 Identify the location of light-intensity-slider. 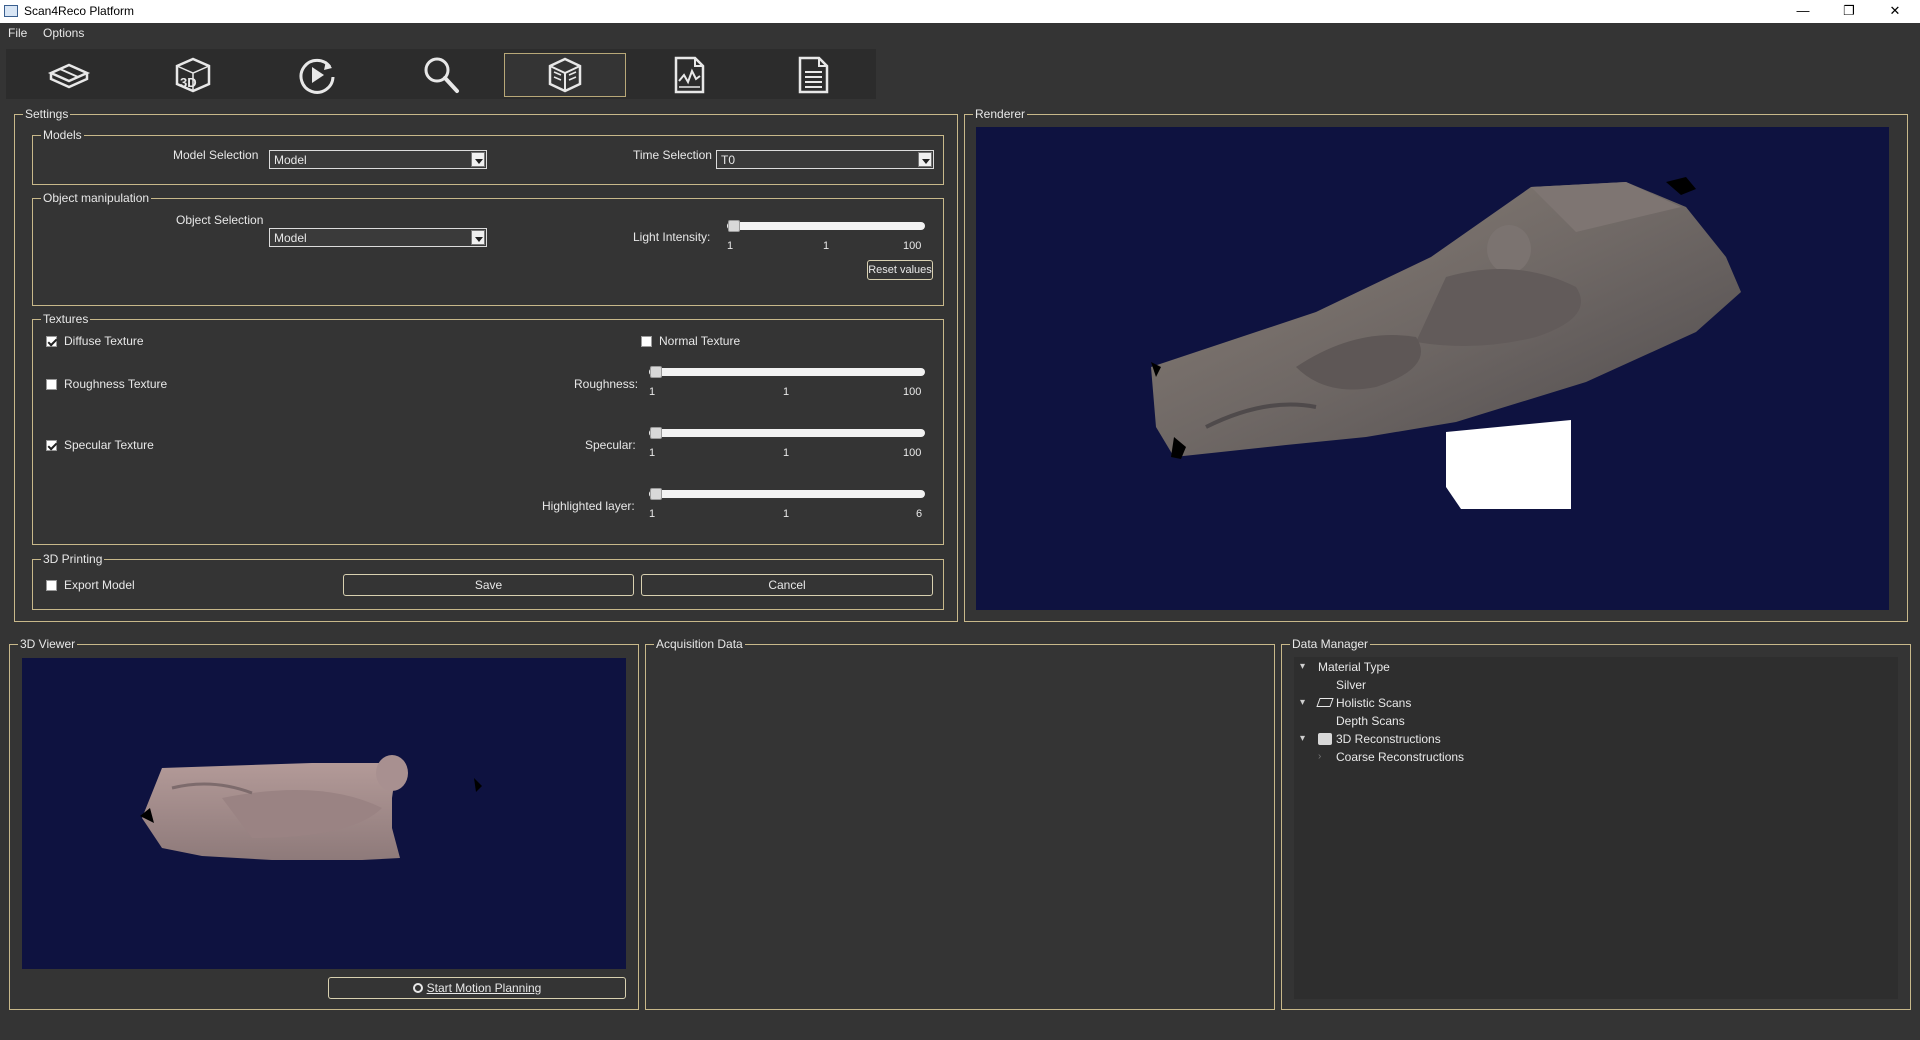
(826, 226).